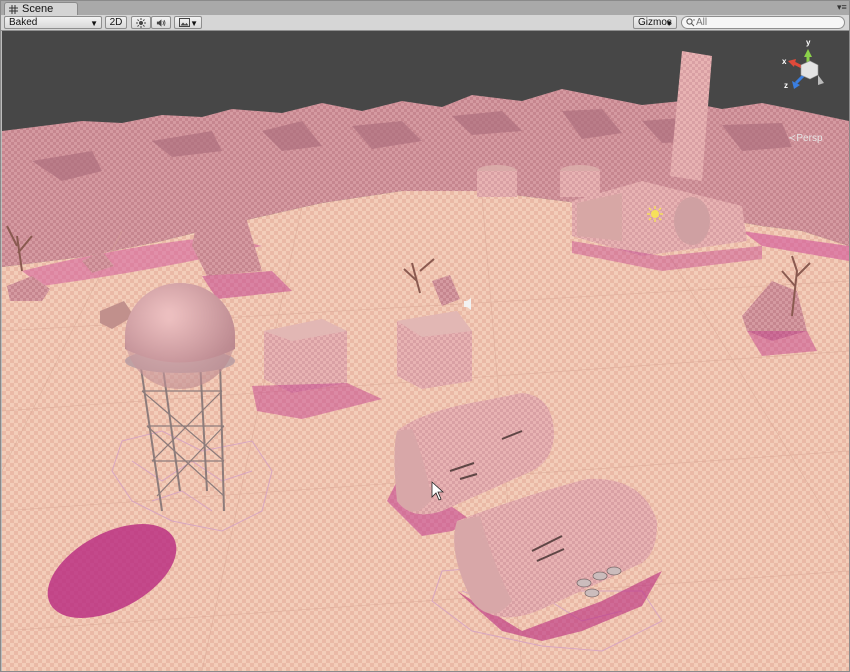 The width and height of the screenshot is (850, 672). I want to click on draw-mode-dropdown: Baked ▼, so click(53, 22).